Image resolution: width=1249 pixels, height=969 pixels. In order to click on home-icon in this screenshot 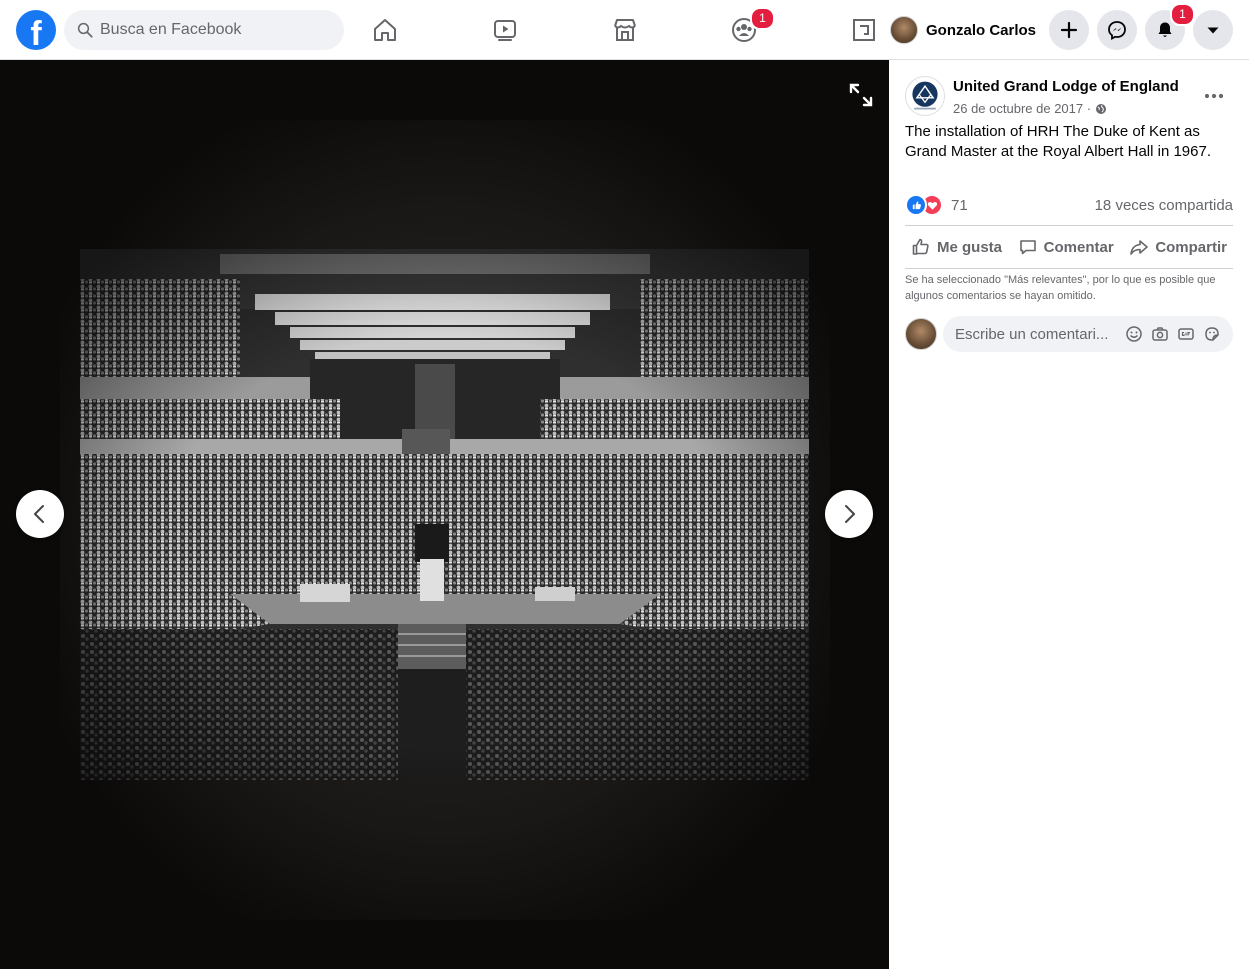, I will do `click(385, 30)`.